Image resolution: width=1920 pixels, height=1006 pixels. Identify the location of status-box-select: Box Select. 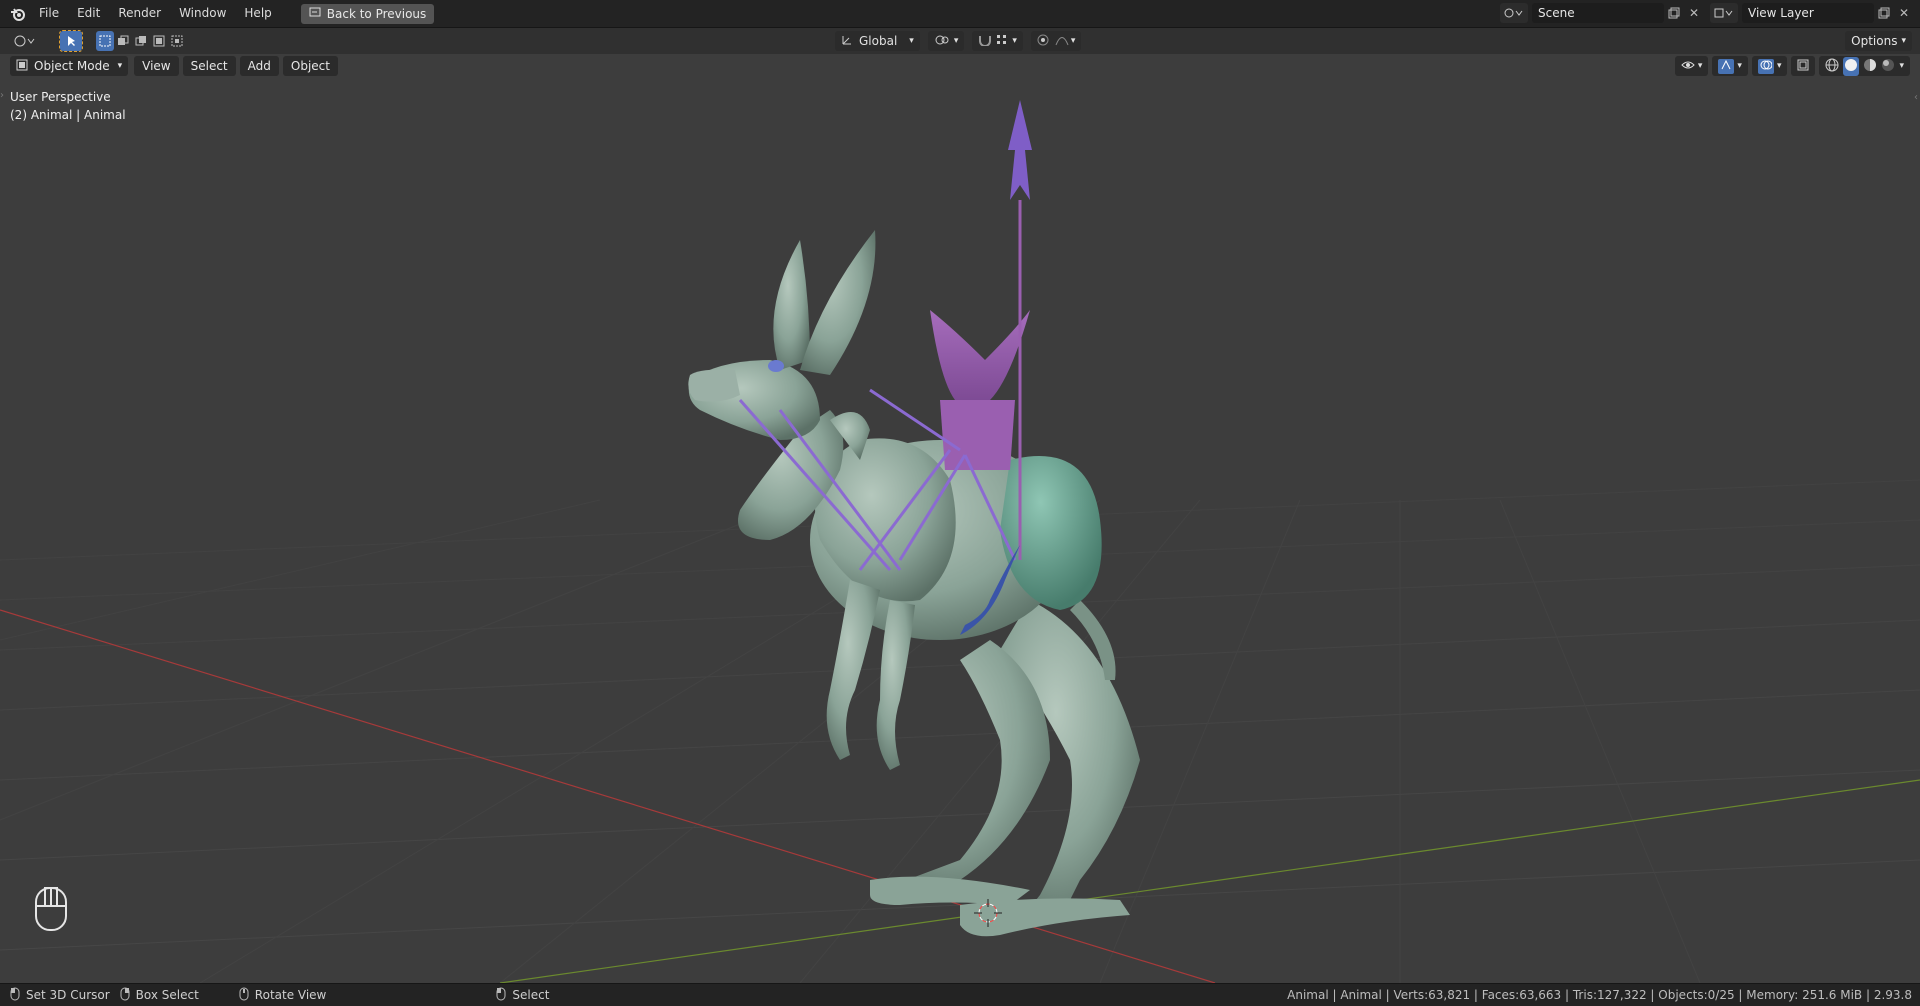
(159, 995).